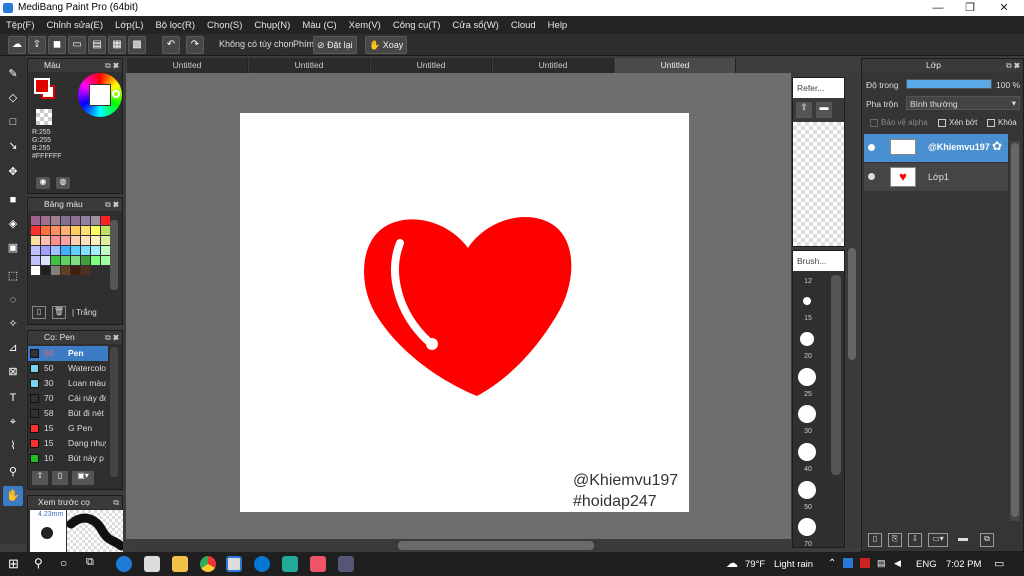 The width and height of the screenshot is (1024, 576). What do you see at coordinates (224, 25) in the screenshot?
I see `menu-select: Chọn(S)` at bounding box center [224, 25].